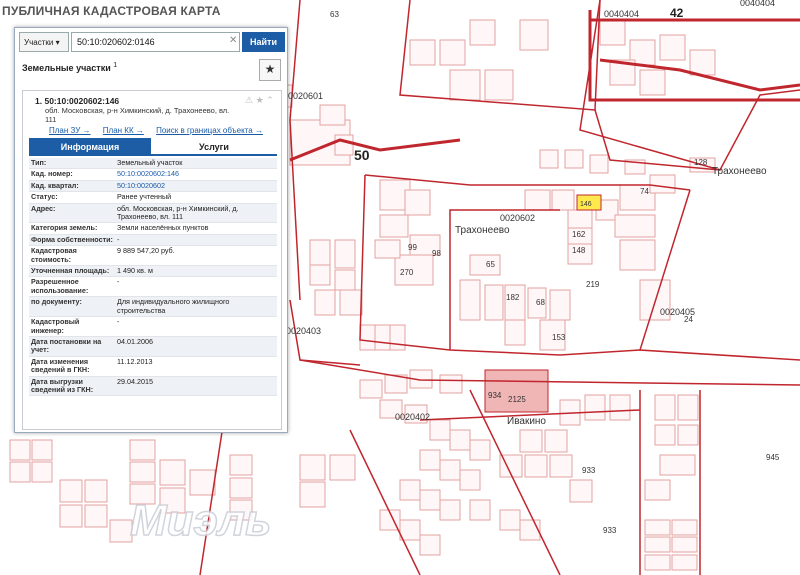 This screenshot has width=800, height=575. I want to click on attr-key: Кадастровая стоимость:, so click(54, 255).